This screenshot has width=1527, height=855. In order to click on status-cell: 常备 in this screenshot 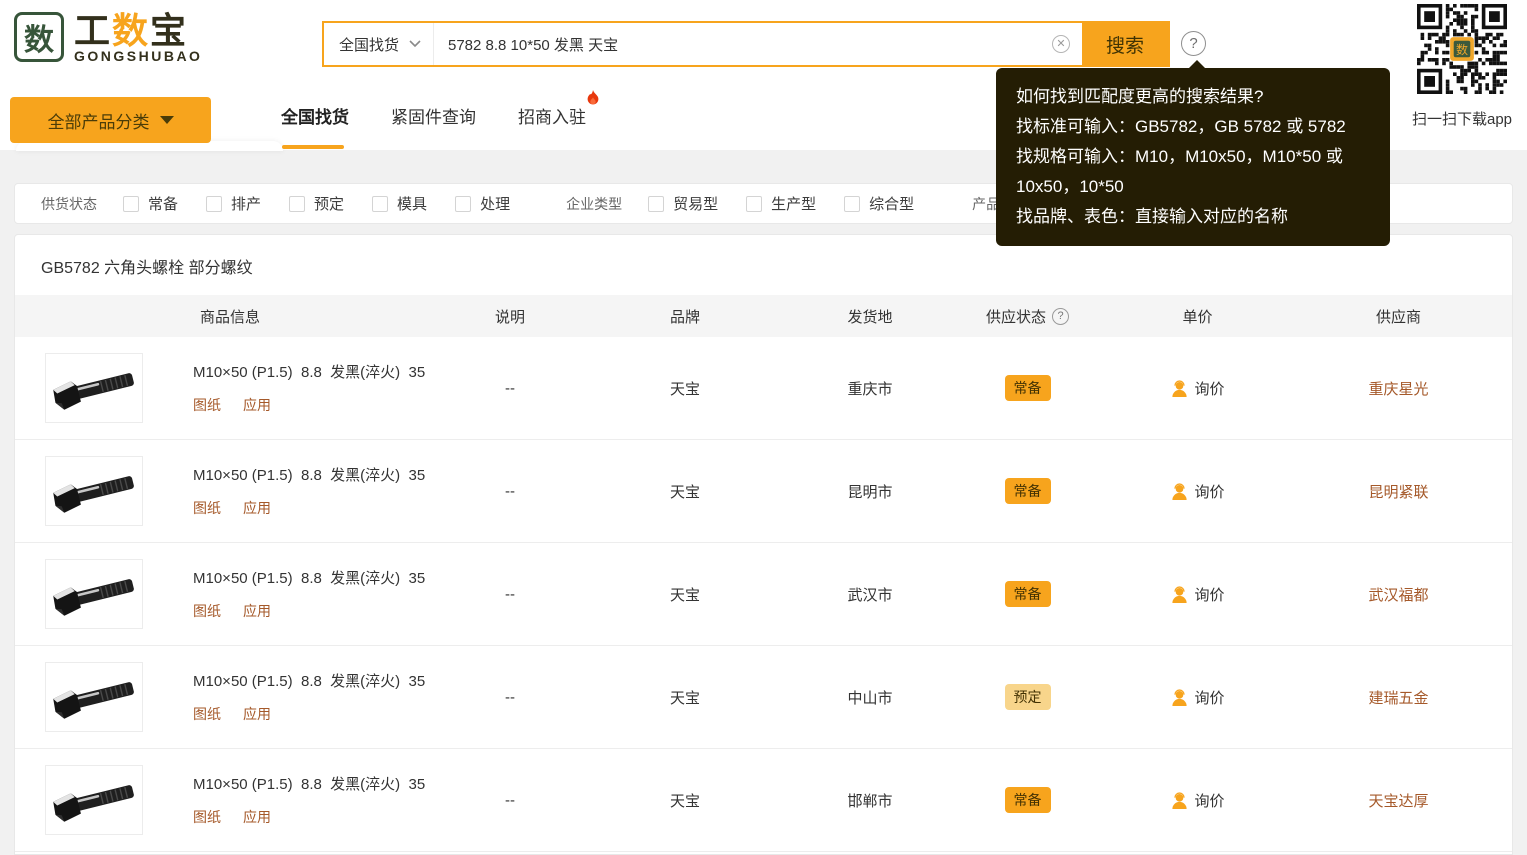, I will do `click(1027, 388)`.